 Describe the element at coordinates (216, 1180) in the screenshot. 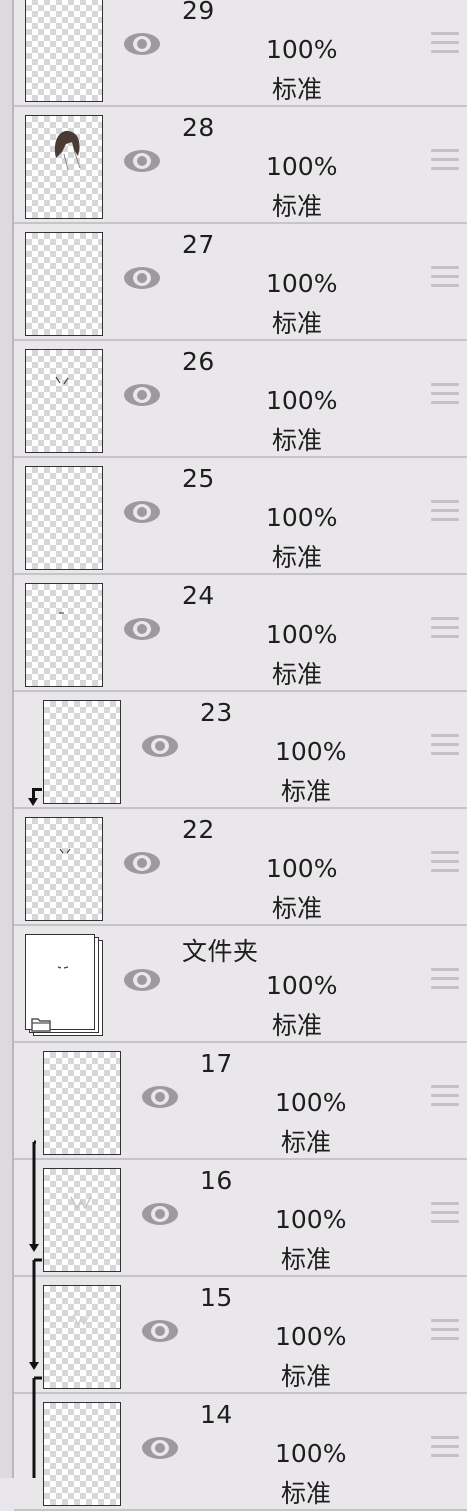

I see `layer-name: 16` at that location.